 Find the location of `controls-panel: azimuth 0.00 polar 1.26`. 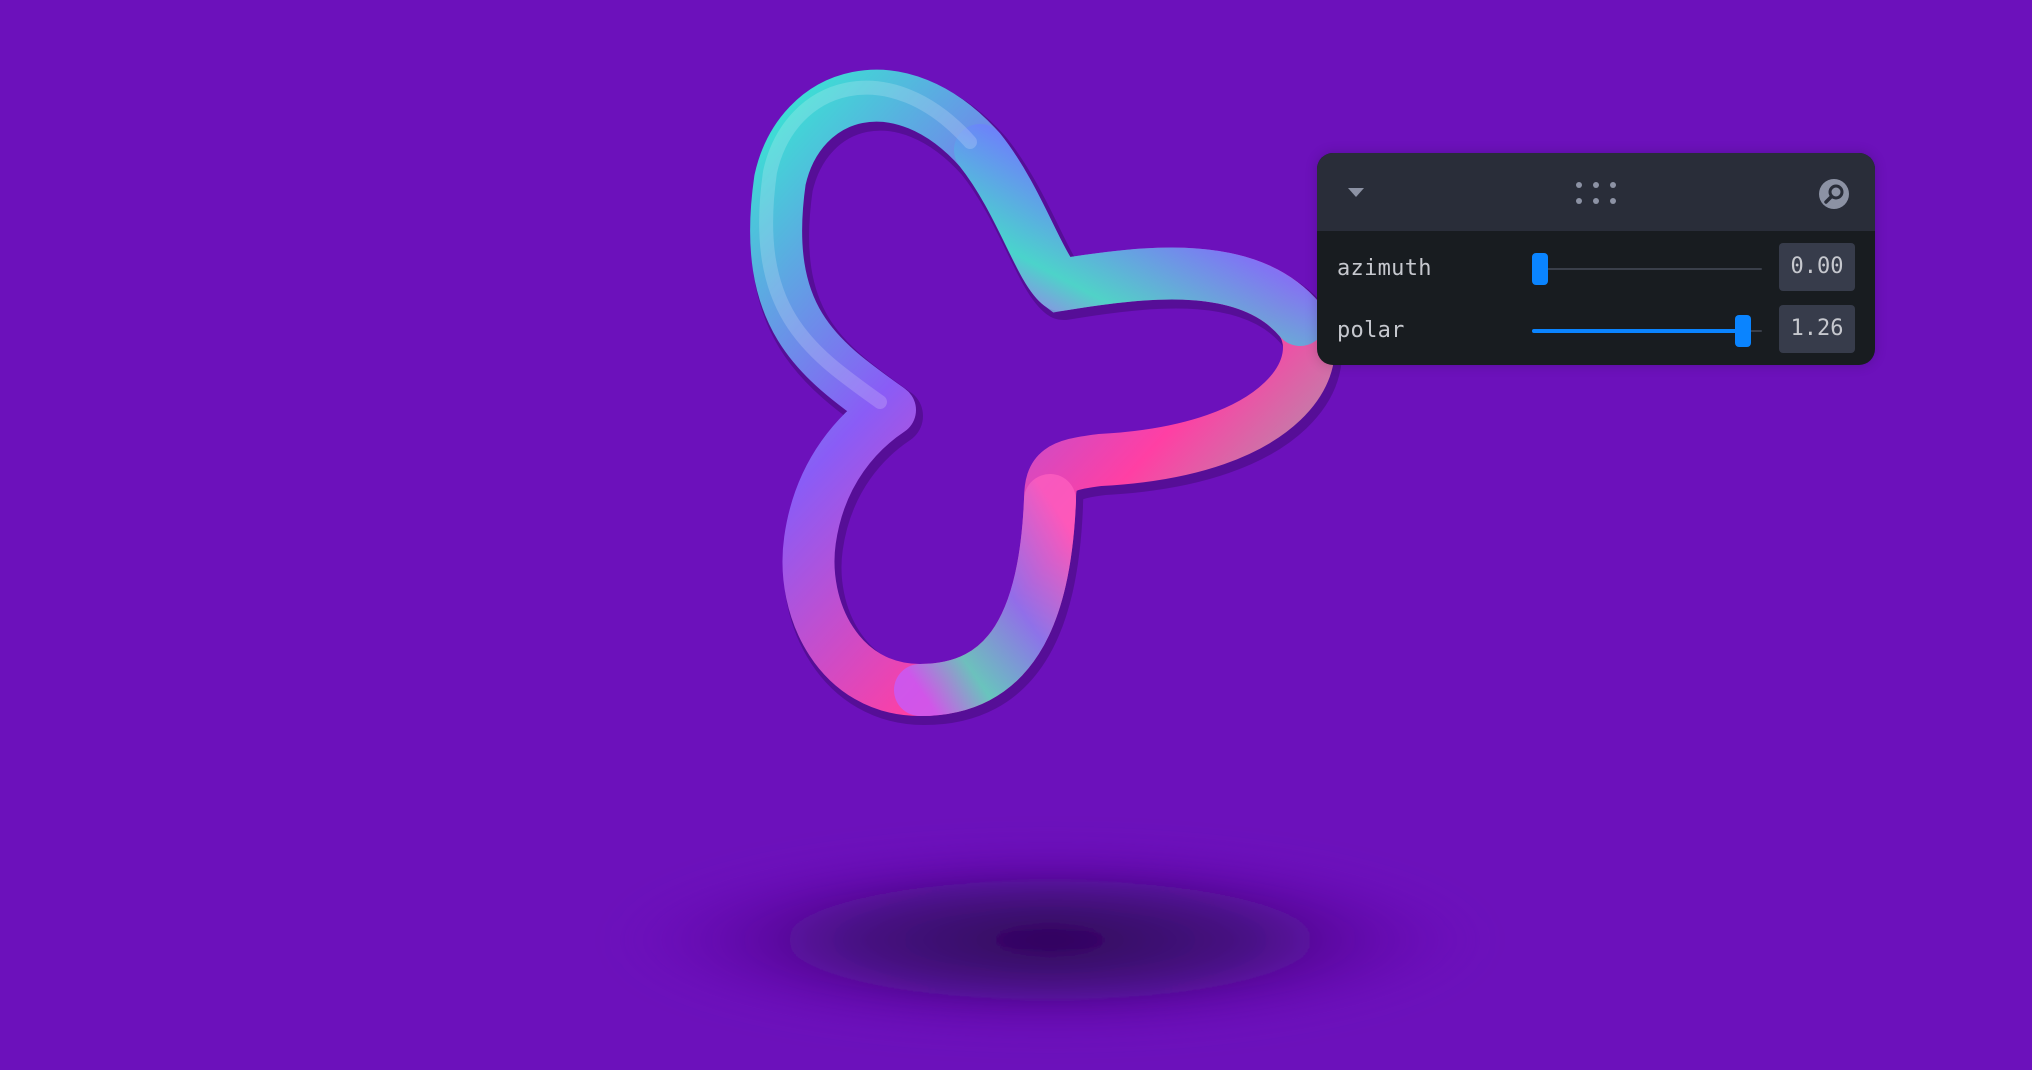

controls-panel: azimuth 0.00 polar 1.26 is located at coordinates (1596, 259).